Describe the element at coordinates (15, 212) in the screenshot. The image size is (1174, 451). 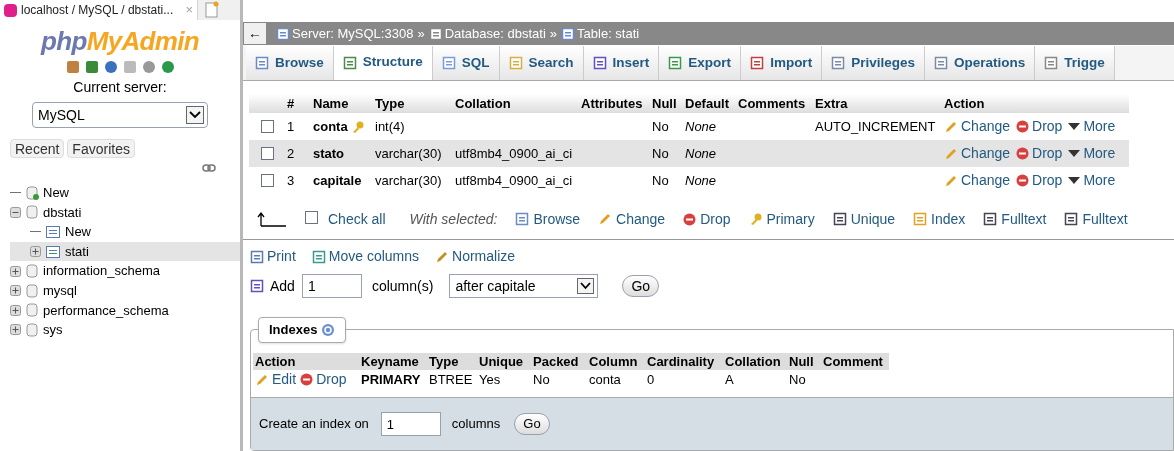
I see `collapse-icon` at that location.